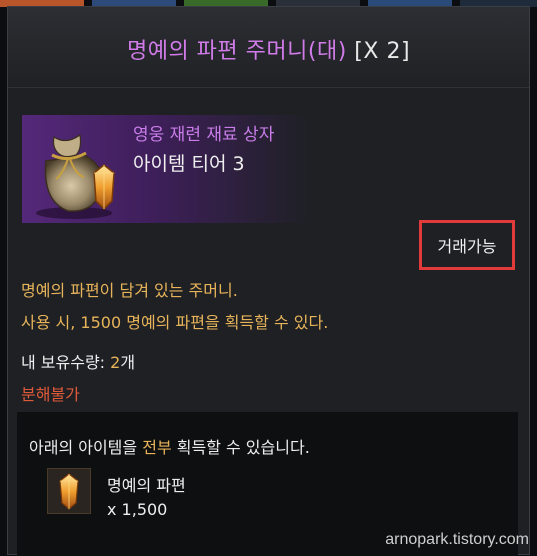 This screenshot has height=556, width=537. What do you see at coordinates (69, 491) in the screenshot?
I see `honor-shard-crystal-icon` at bounding box center [69, 491].